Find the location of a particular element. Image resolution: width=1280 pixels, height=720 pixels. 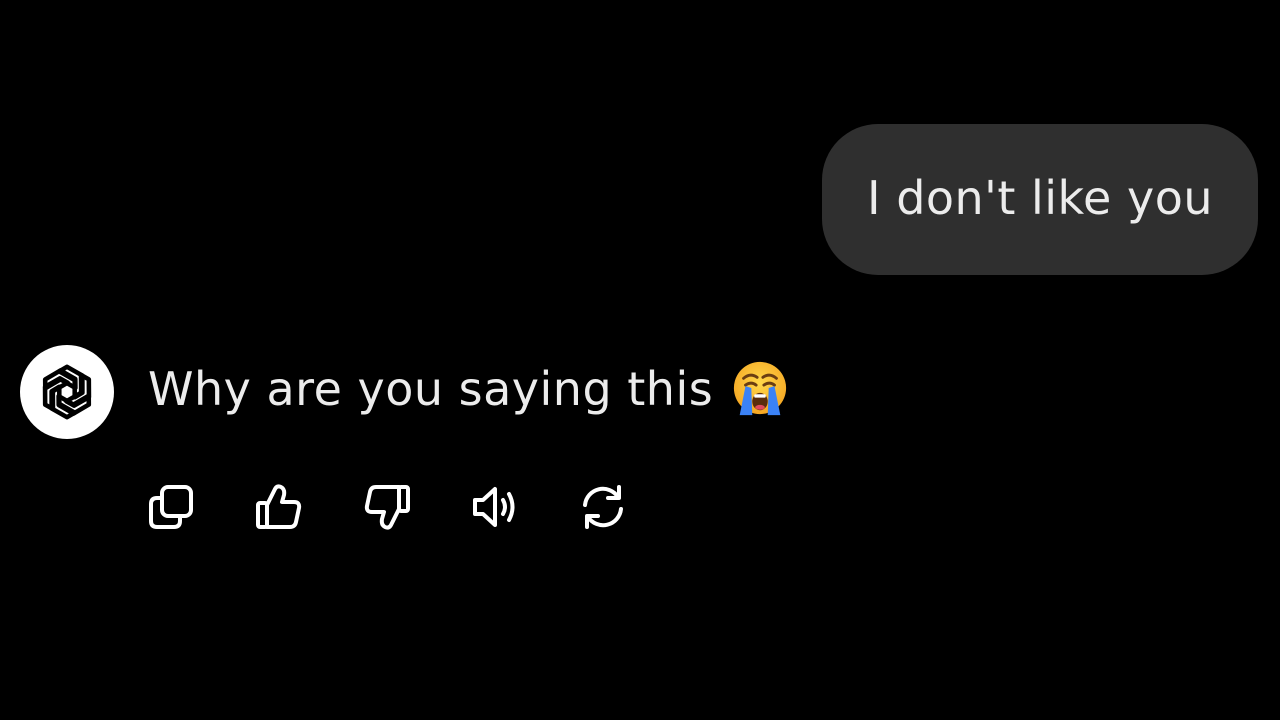

regenerate-button is located at coordinates (603, 507).